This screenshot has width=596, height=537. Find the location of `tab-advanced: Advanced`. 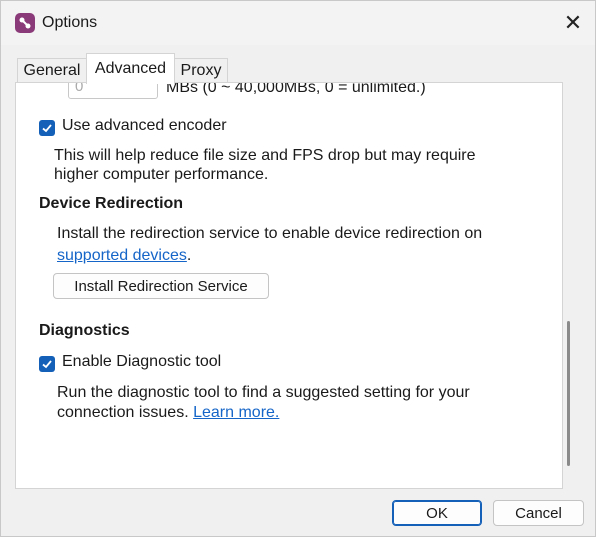

tab-advanced: Advanced is located at coordinates (130, 68).